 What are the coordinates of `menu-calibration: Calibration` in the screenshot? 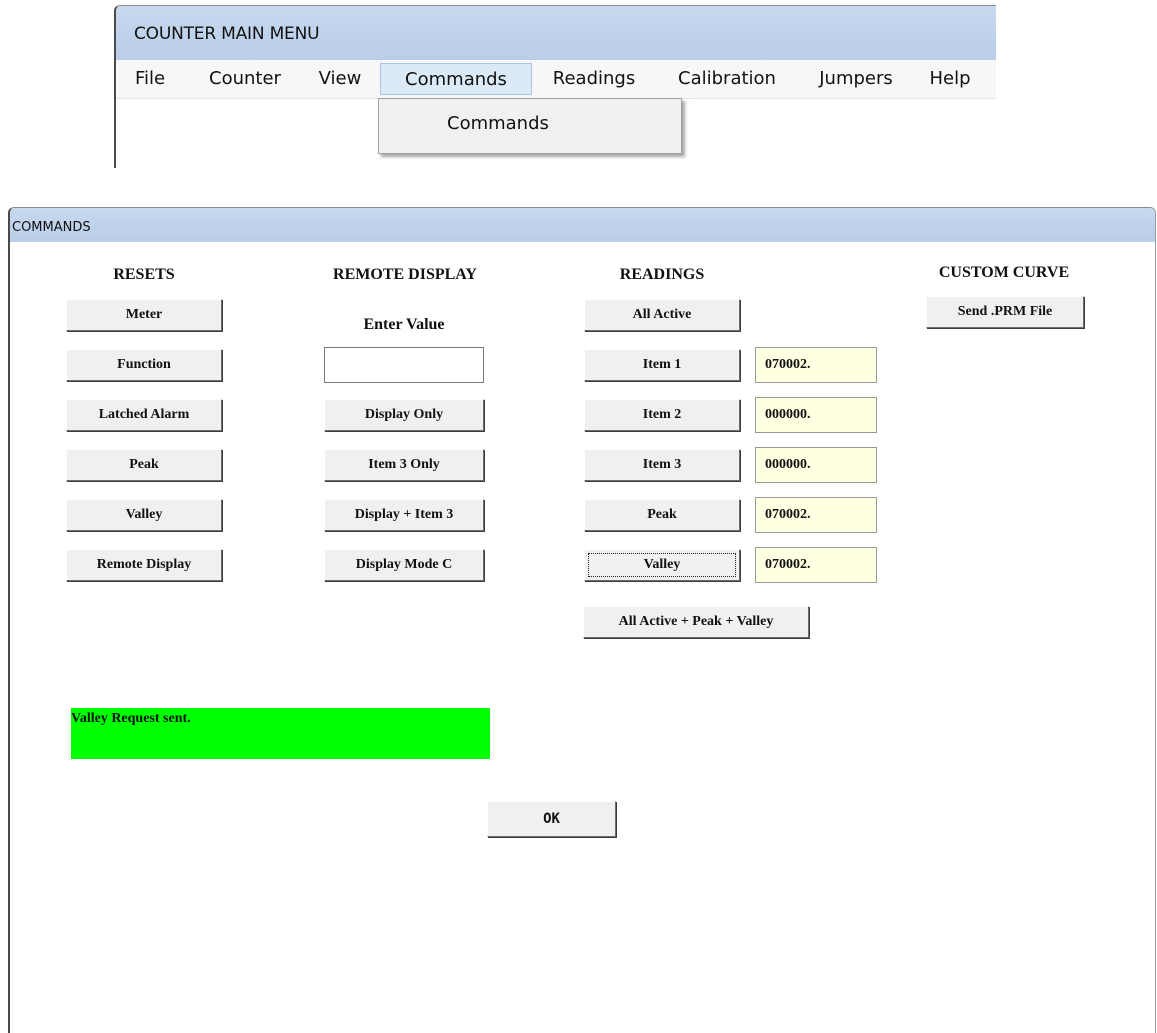 It's located at (727, 79).